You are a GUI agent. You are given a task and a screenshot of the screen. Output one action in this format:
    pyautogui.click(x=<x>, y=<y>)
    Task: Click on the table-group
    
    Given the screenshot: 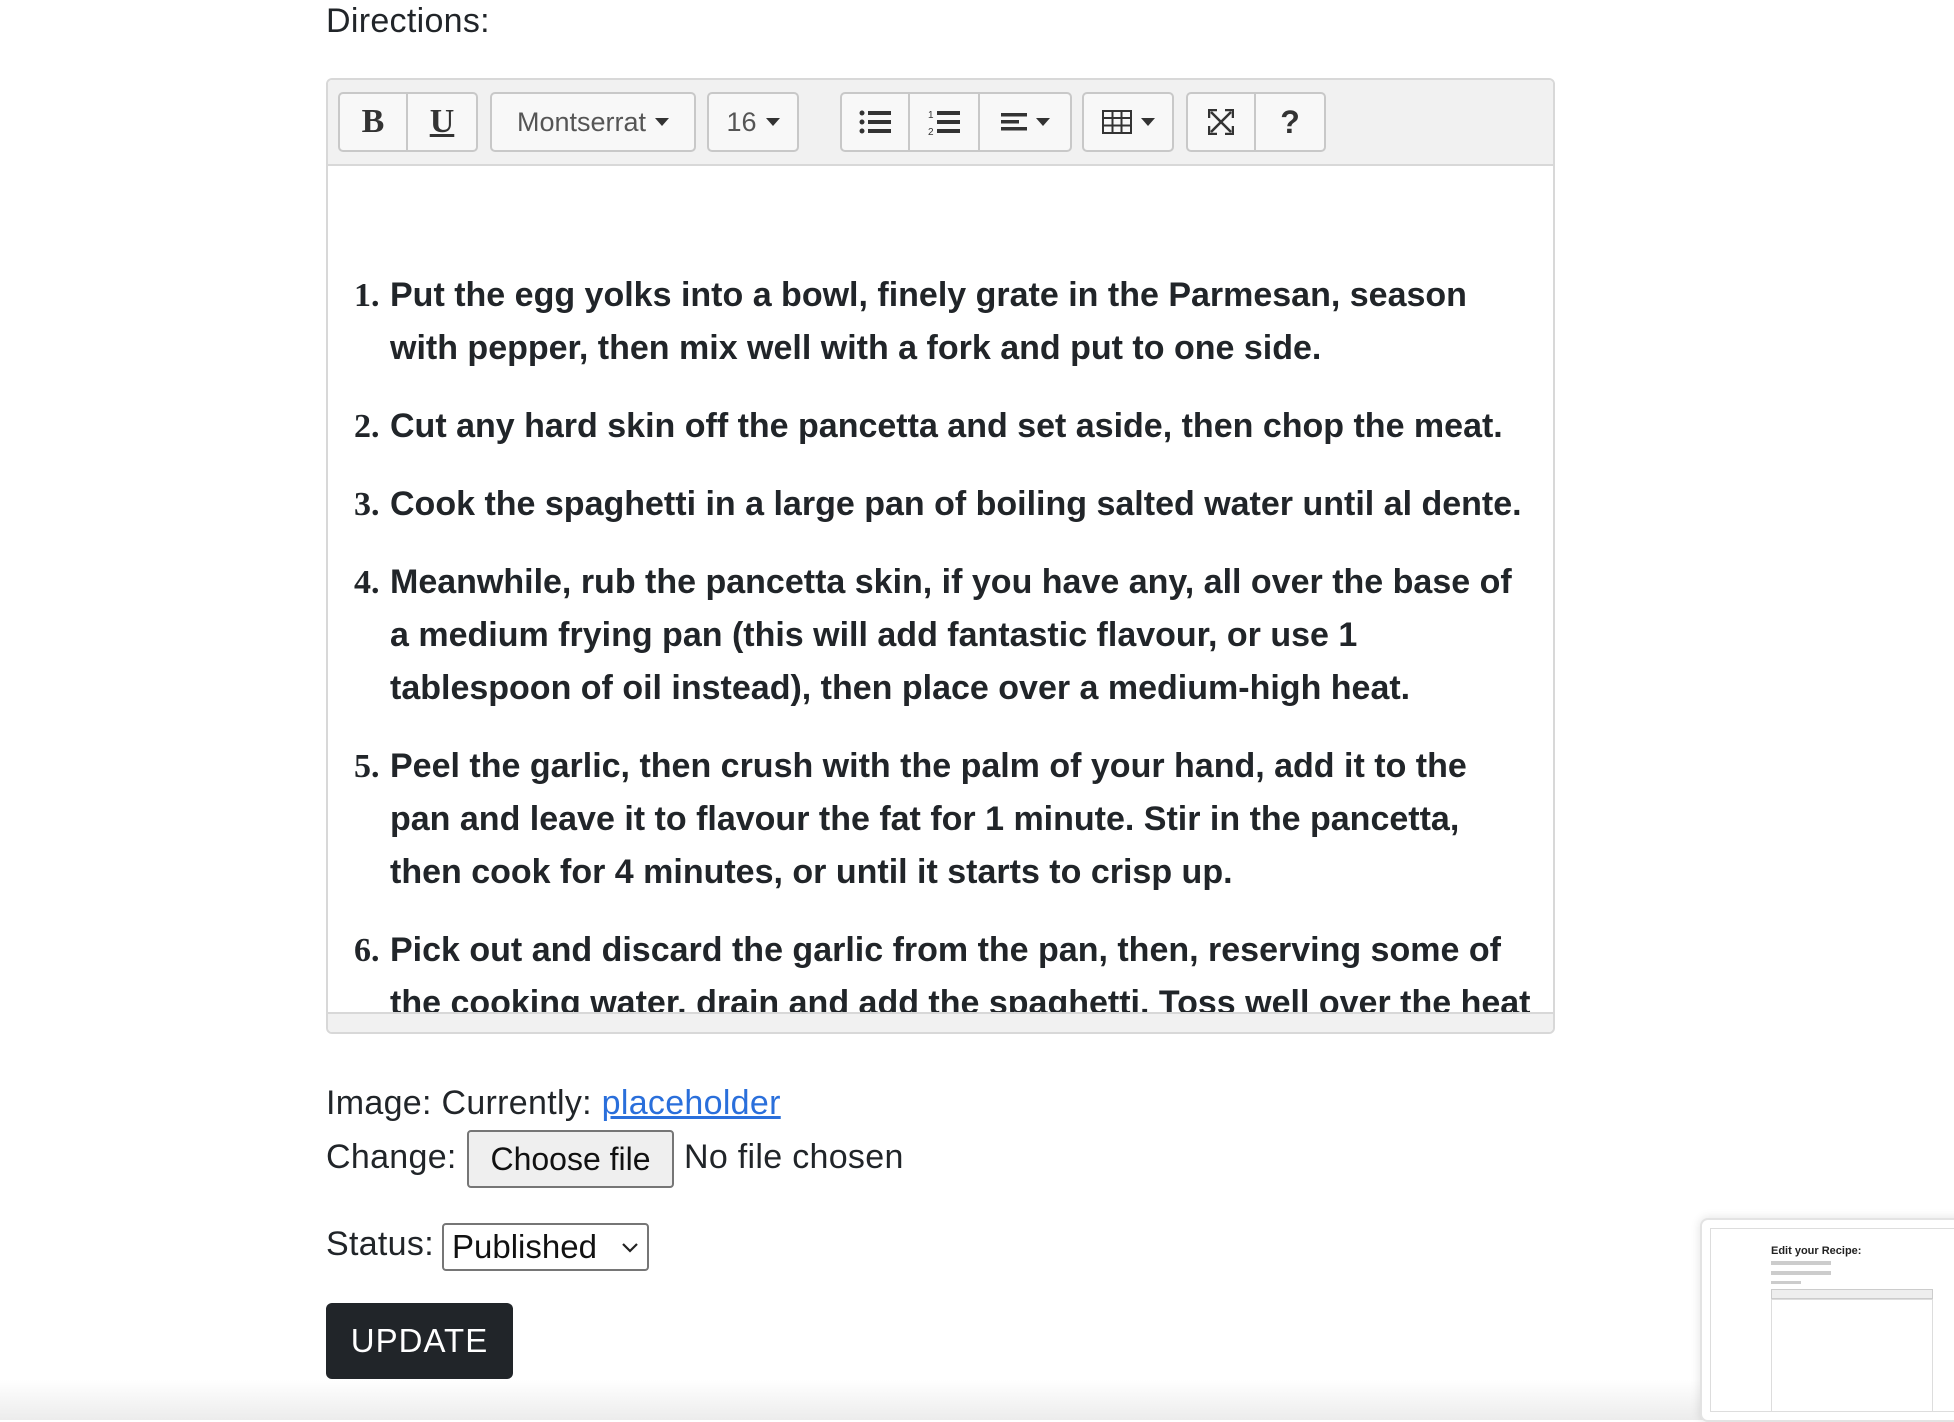 What is the action you would take?
    pyautogui.click(x=1128, y=122)
    